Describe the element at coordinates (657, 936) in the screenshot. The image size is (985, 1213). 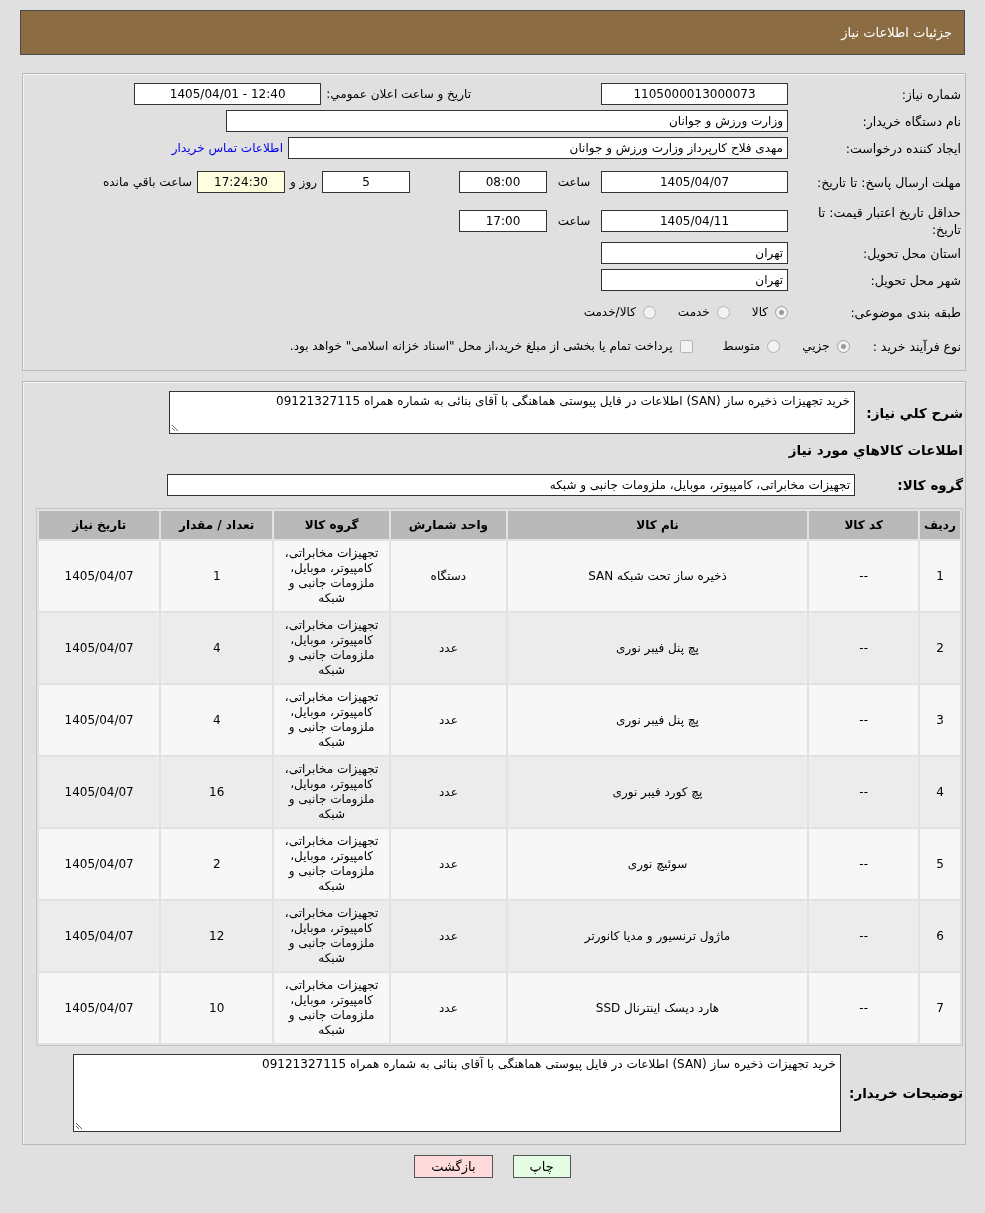
I see `table-cell: ماژول ترنسیور و مدیا کانورتر` at that location.